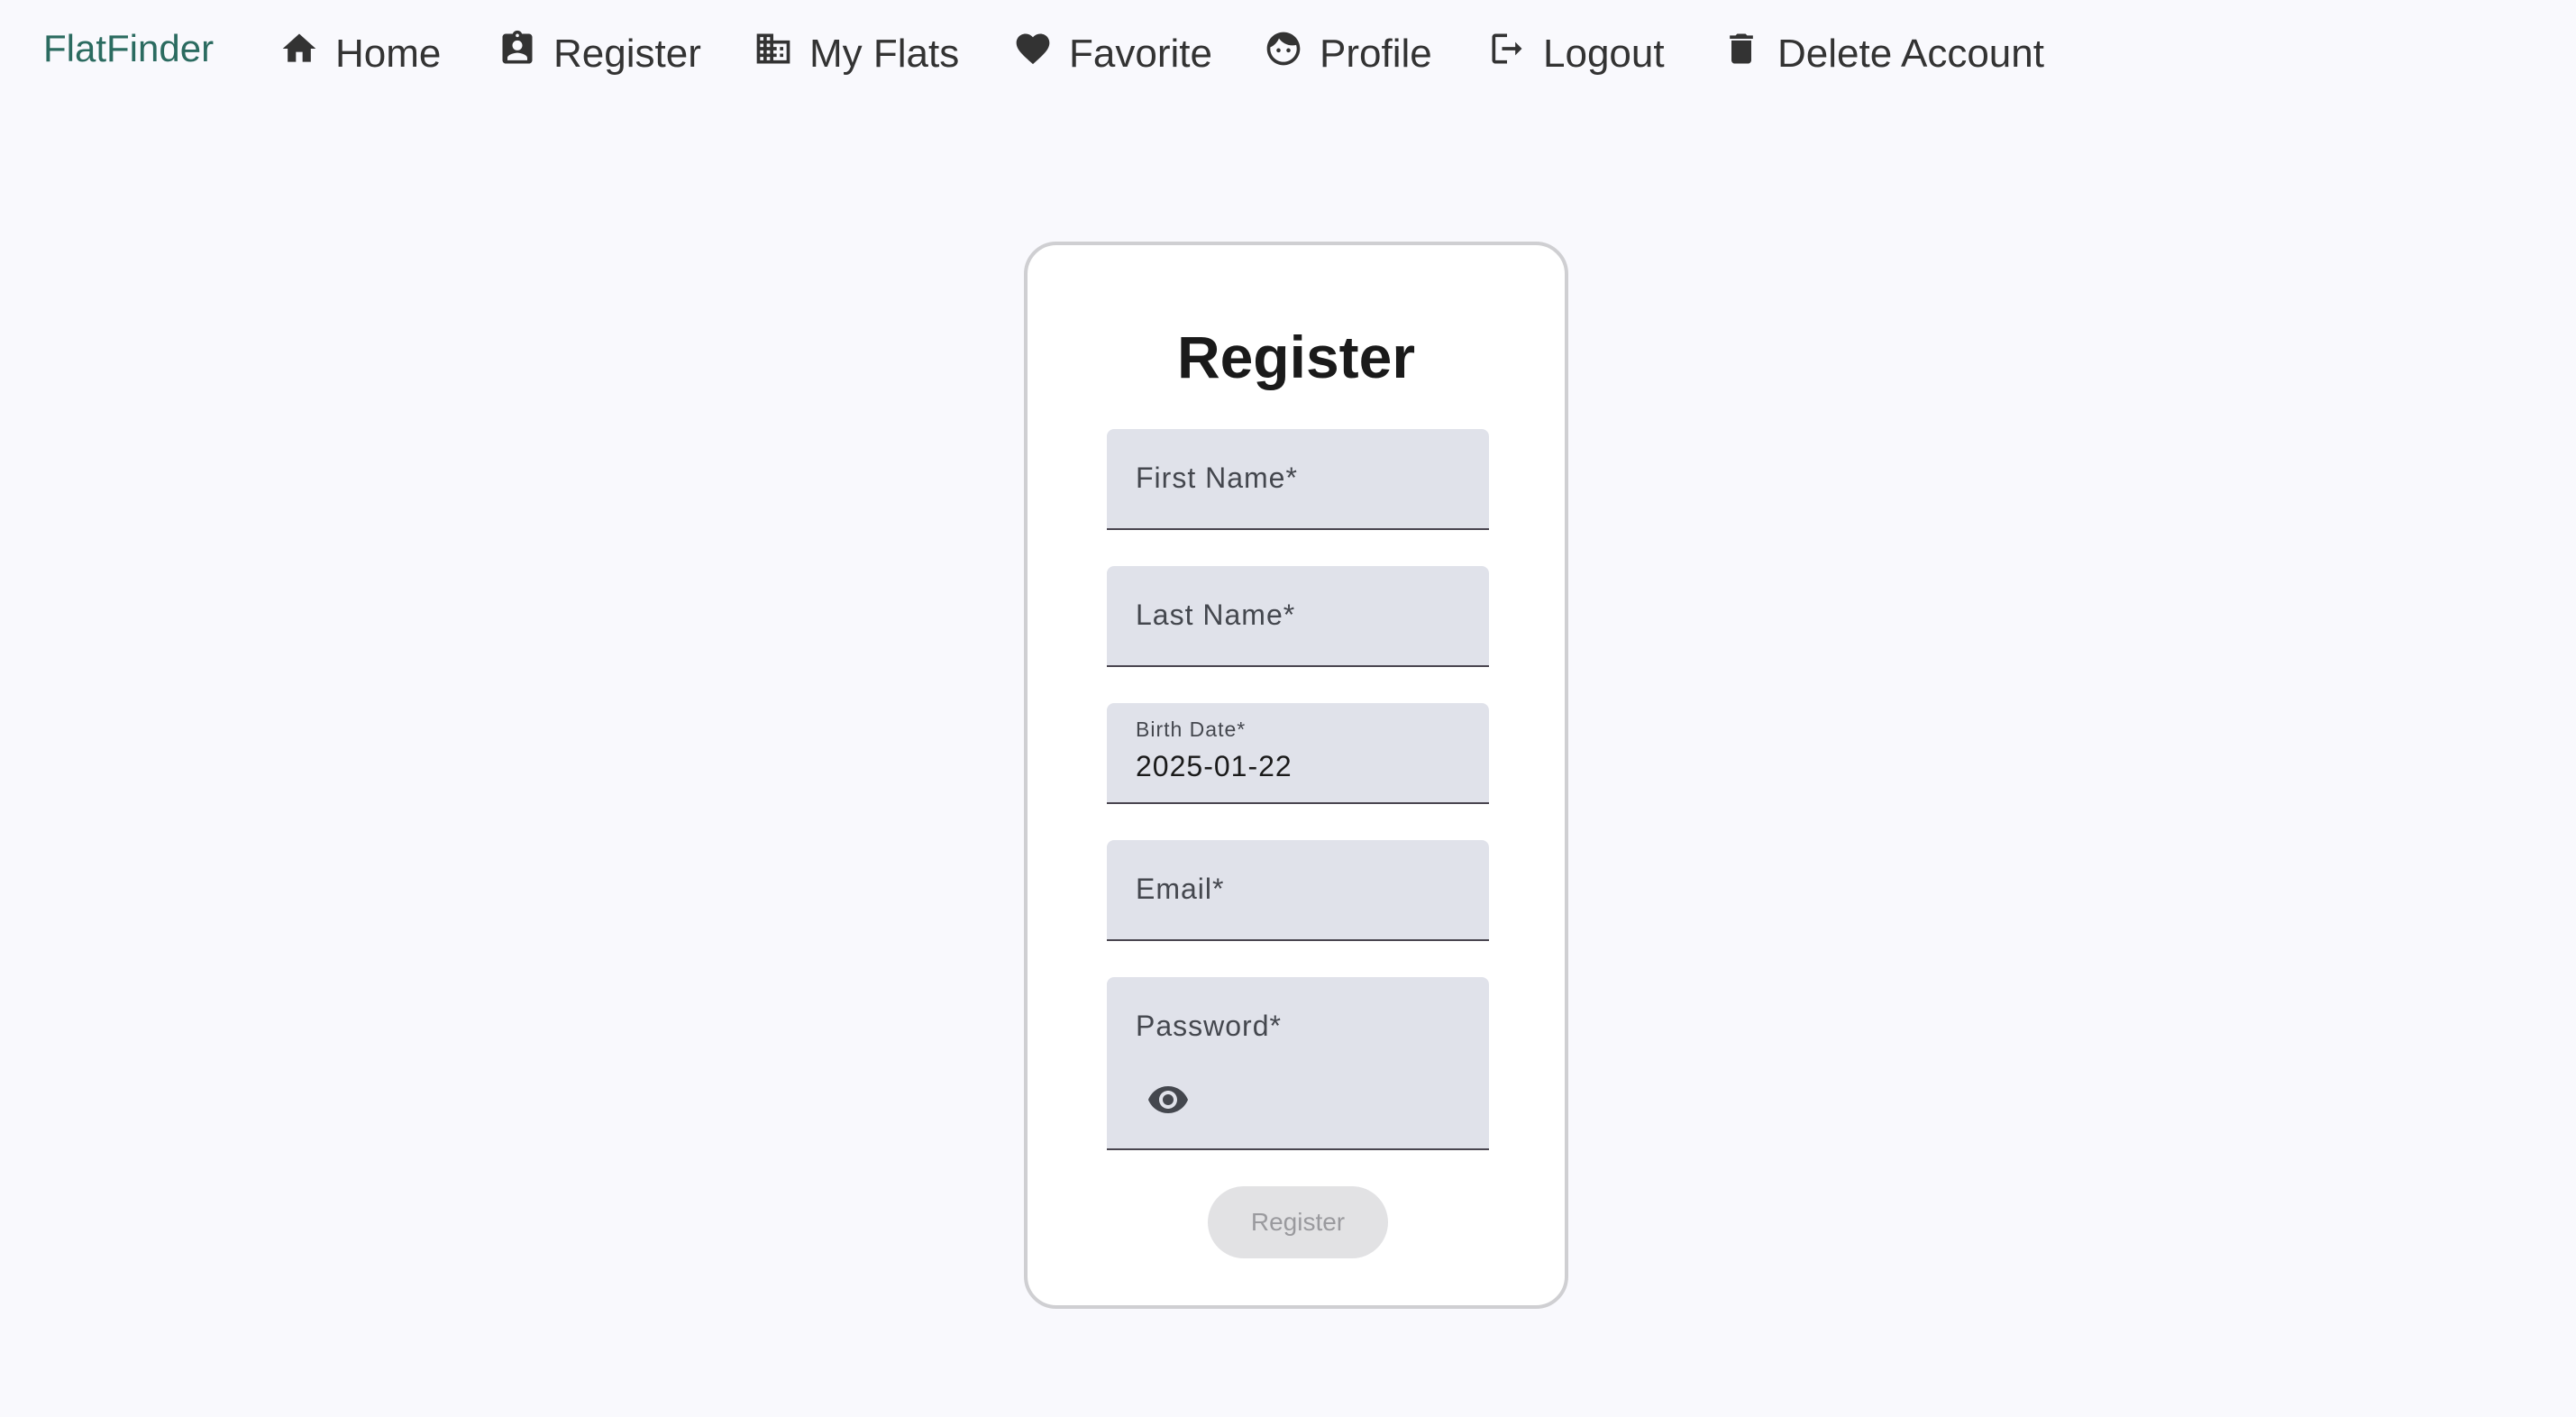 This screenshot has width=2576, height=1417. I want to click on nav-register: Register, so click(599, 54).